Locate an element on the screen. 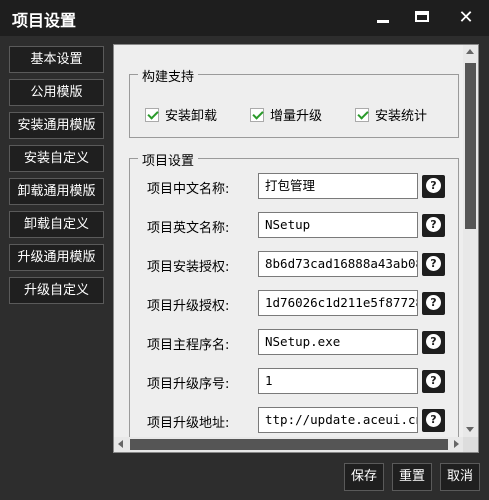 Image resolution: width=489 pixels, height=500 pixels. sidebar-item-install-template: 安装通用模版 is located at coordinates (56, 125).